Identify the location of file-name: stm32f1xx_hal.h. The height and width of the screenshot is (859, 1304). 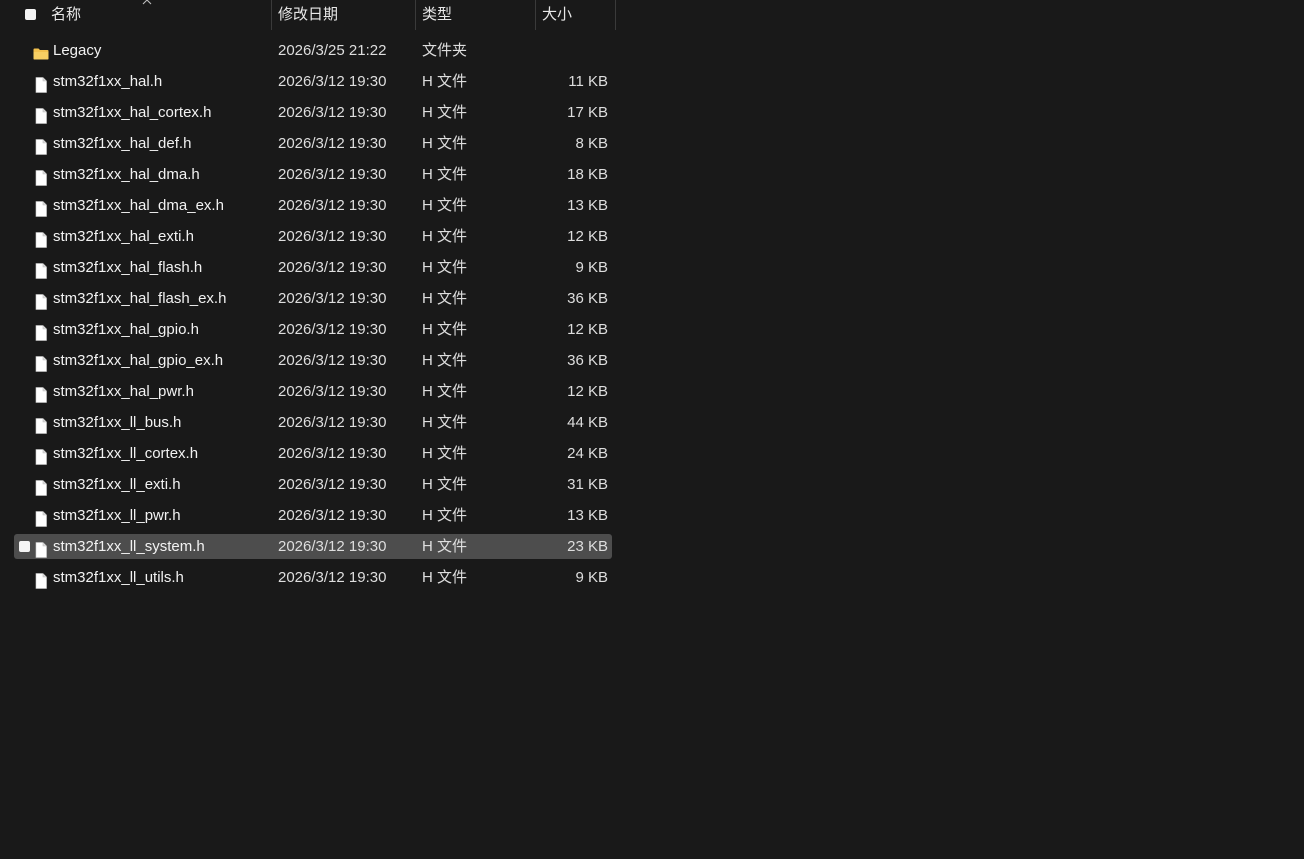
(108, 81).